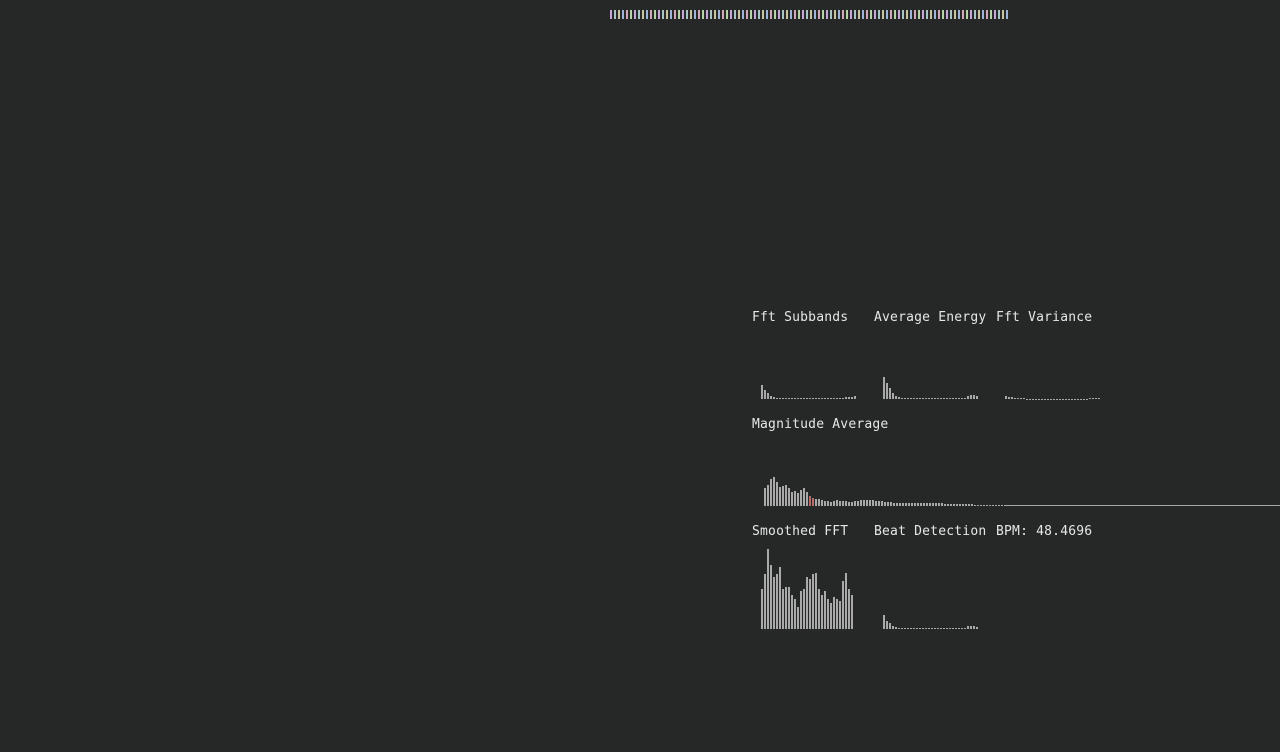 Image resolution: width=1280 pixels, height=752 pixels. Describe the element at coordinates (820, 424) in the screenshot. I see `magnitude-average-label: Magnitude Average` at that location.